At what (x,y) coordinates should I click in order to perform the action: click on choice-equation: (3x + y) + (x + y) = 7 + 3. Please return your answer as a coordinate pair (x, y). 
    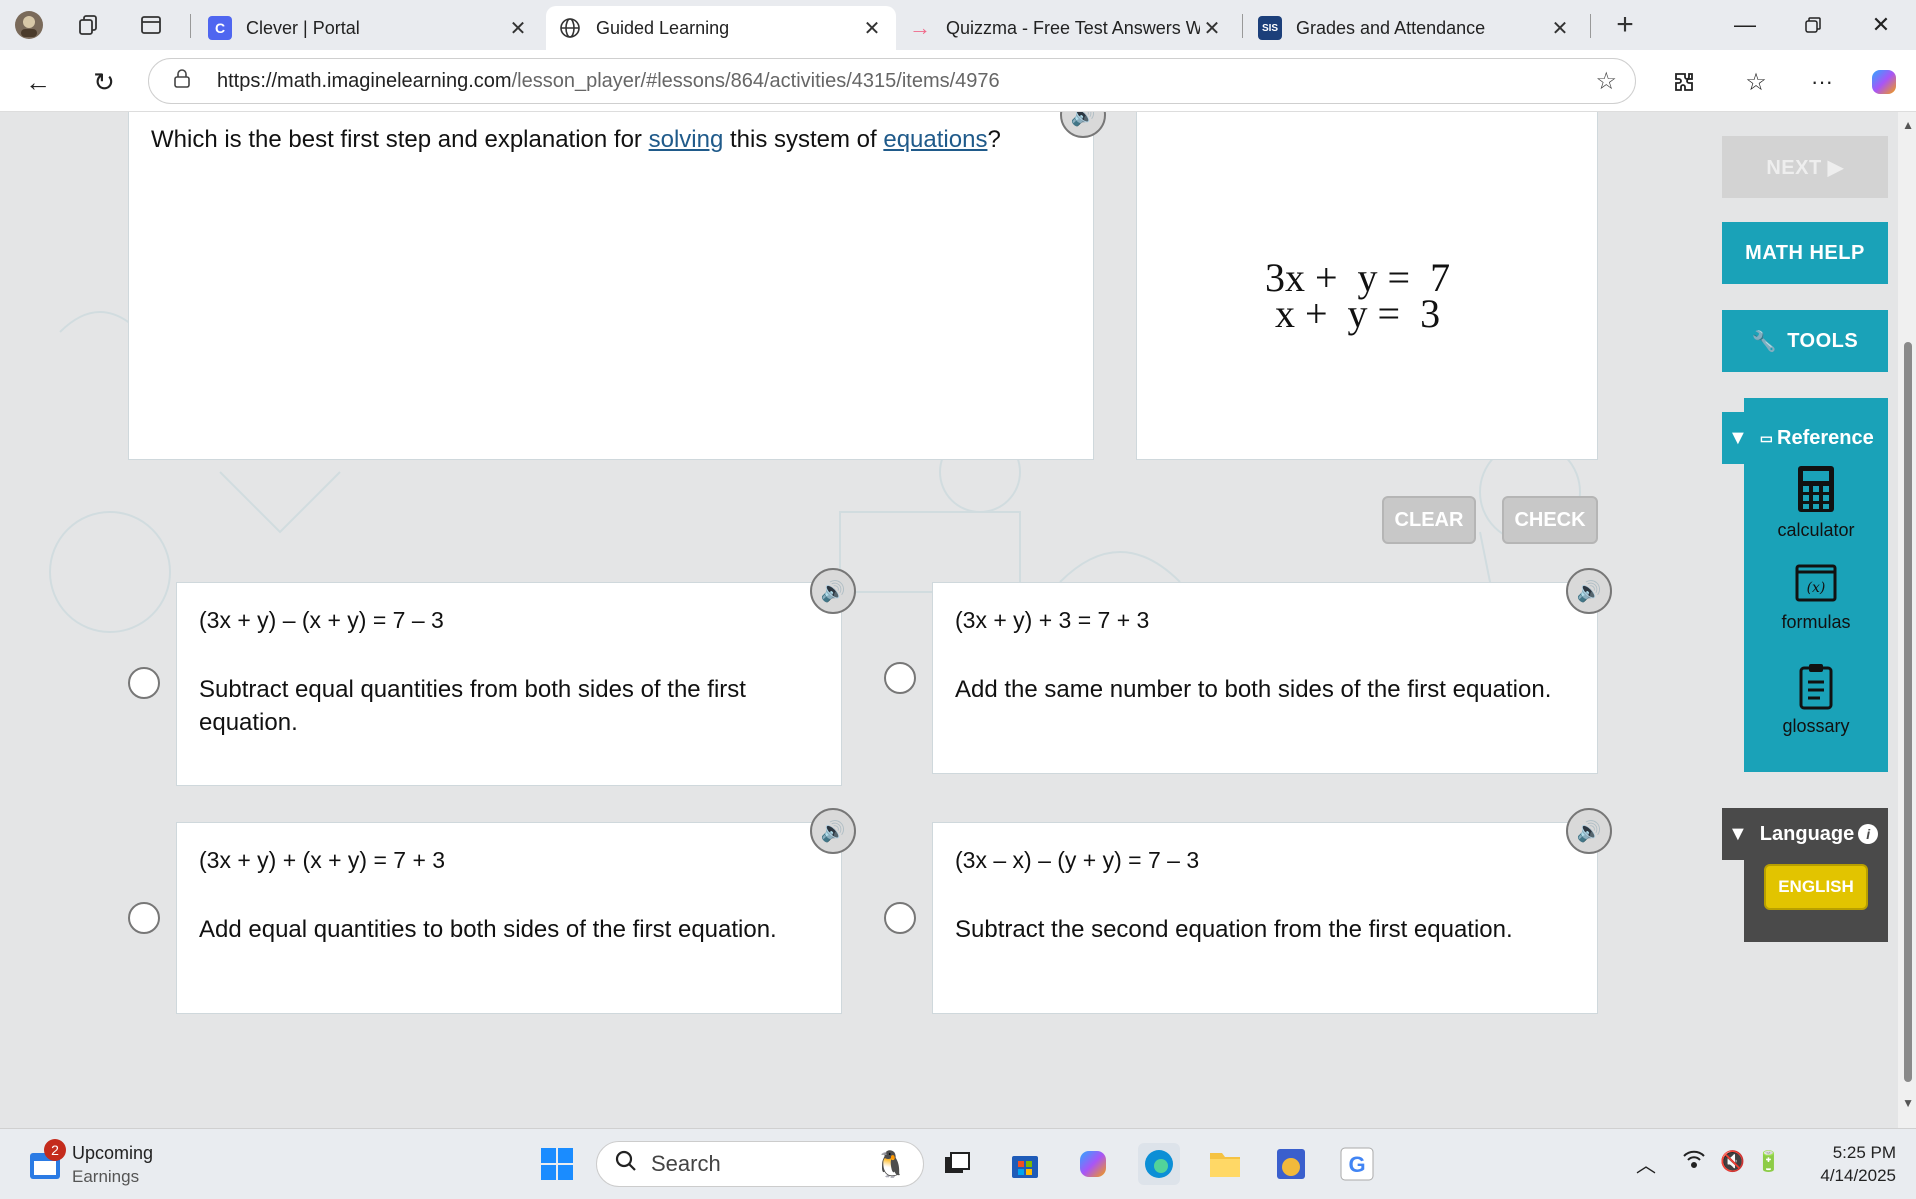
    Looking at the image, I should click on (322, 860).